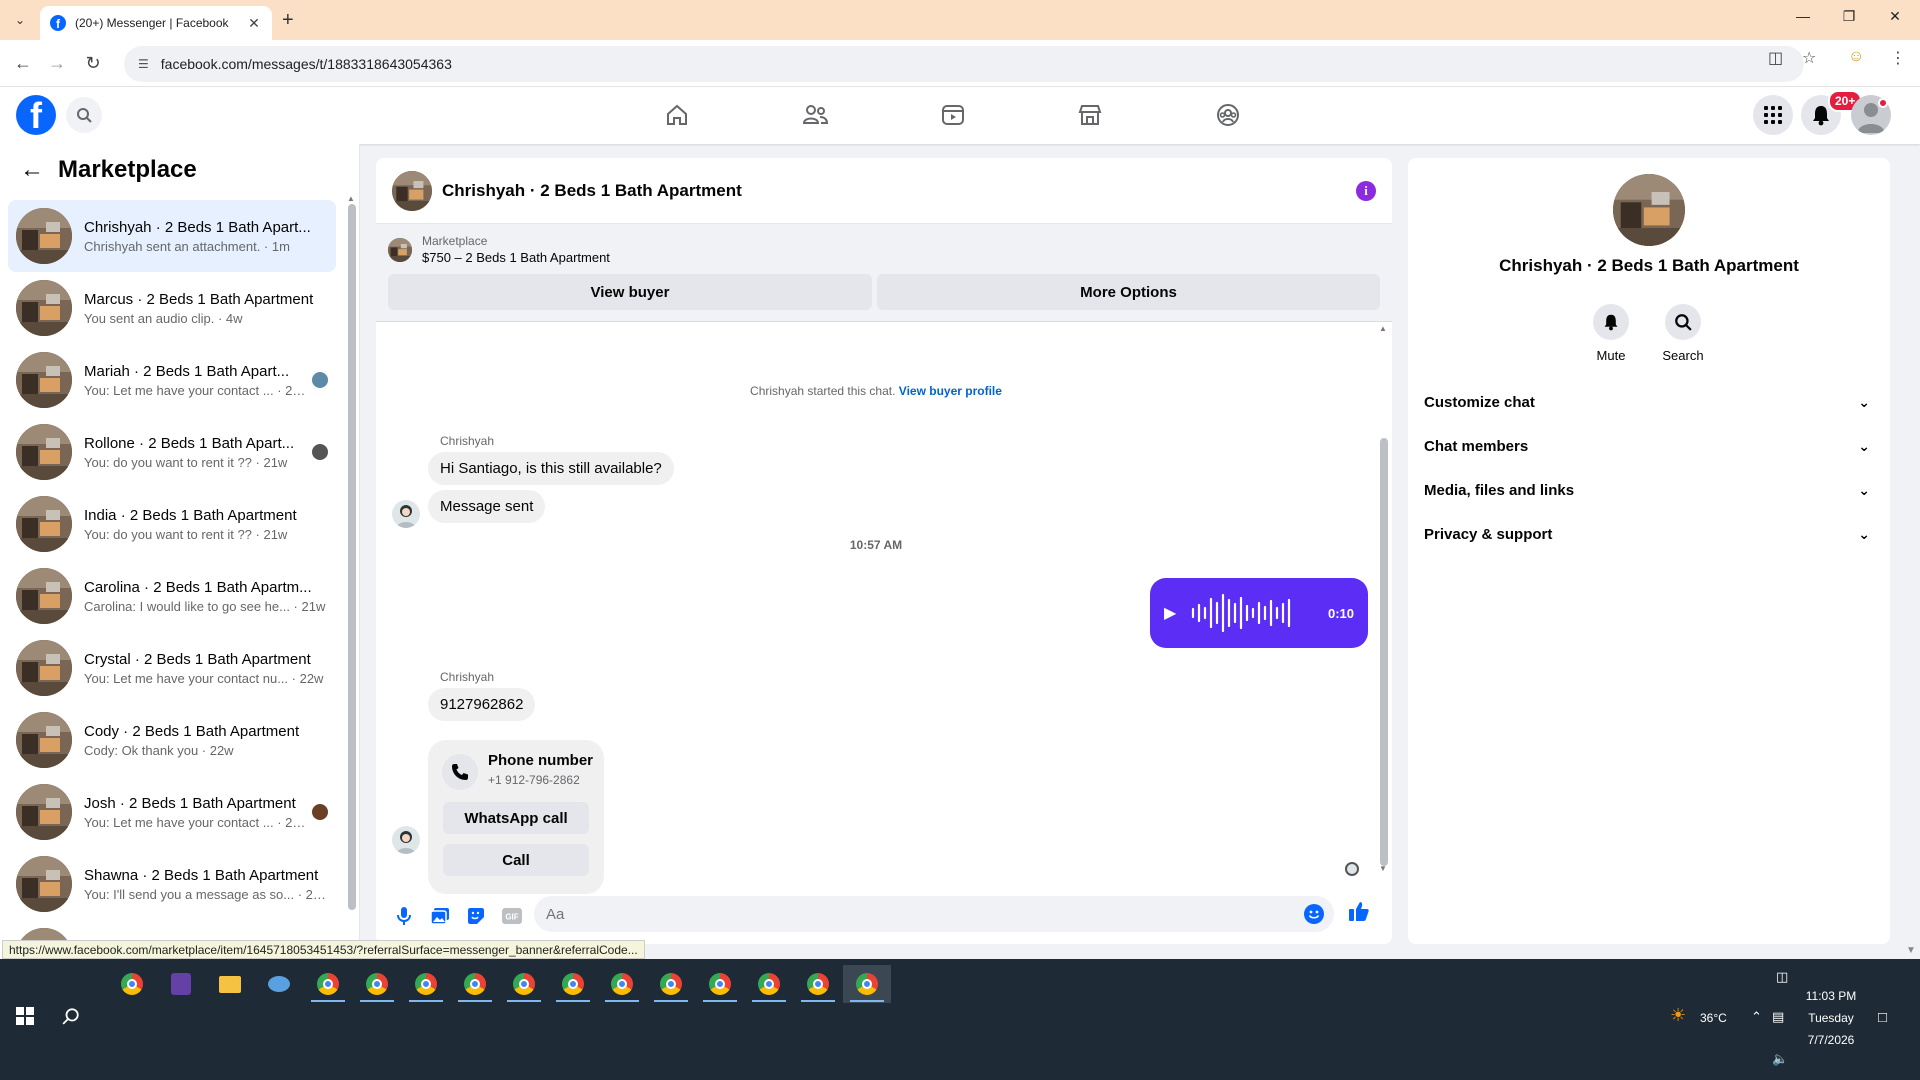 This screenshot has height=1080, width=1920. I want to click on clock-day: Tuesday, so click(1831, 1018).